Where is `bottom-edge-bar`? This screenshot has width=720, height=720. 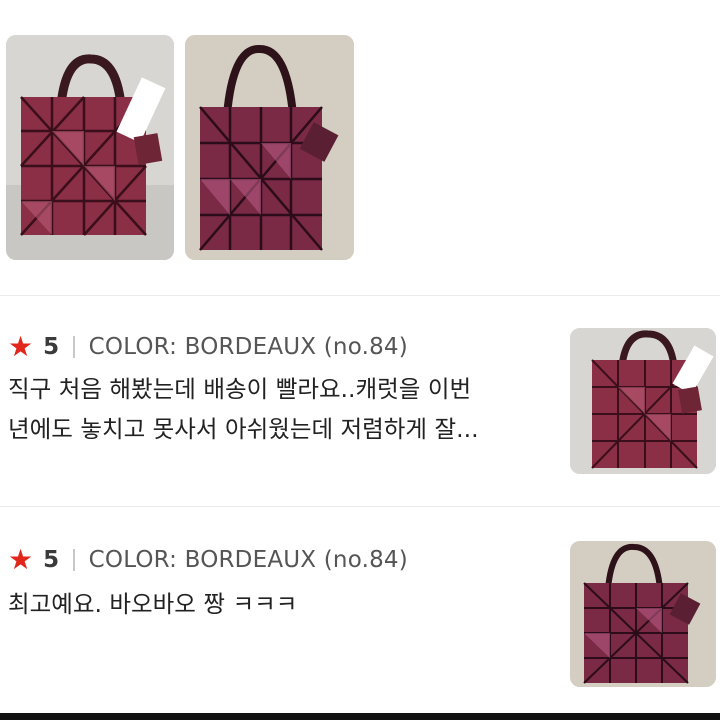
bottom-edge-bar is located at coordinates (360, 716).